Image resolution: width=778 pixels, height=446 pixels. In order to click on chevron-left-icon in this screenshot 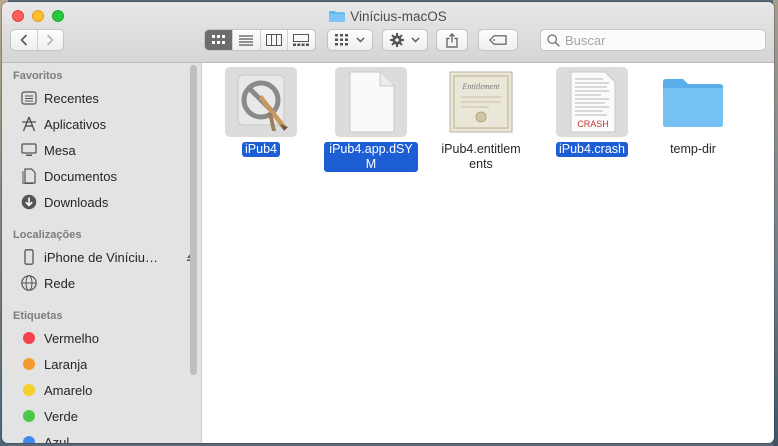, I will do `click(23, 40)`.